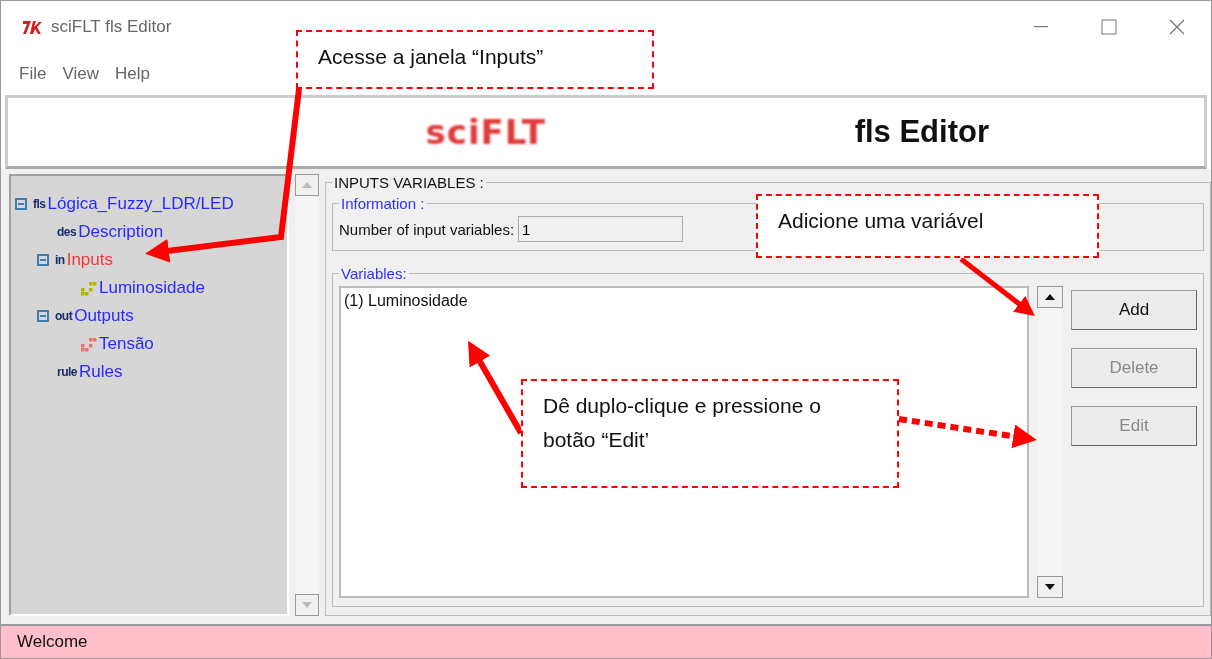 The image size is (1212, 659). Describe the element at coordinates (32, 27) in the screenshot. I see `app-icon` at that location.